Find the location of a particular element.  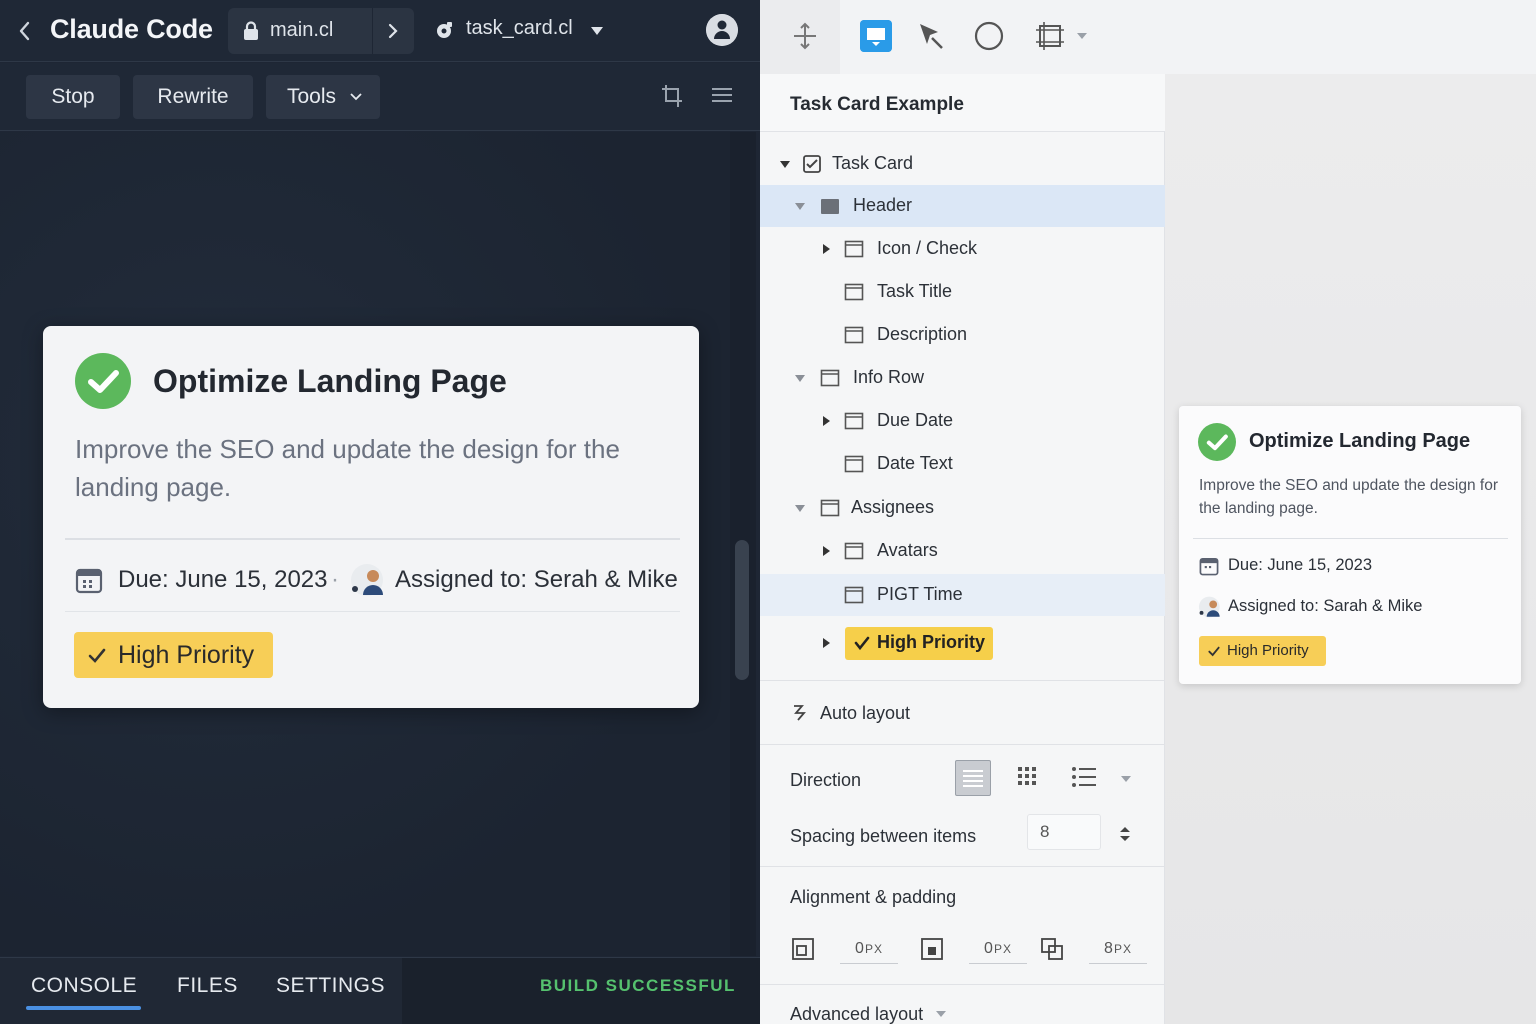

scrollbar-thumb is located at coordinates (742, 610).